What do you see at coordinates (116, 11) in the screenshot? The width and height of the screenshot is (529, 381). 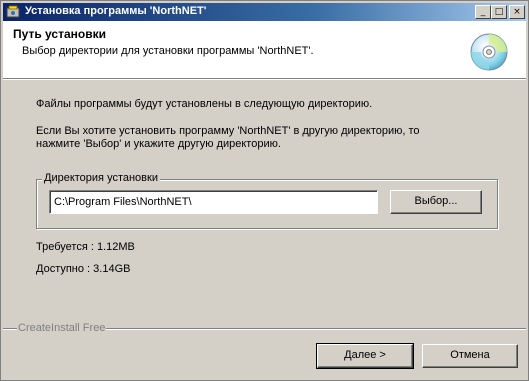 I see `window-title: Установка программы 'NorthNET'` at bounding box center [116, 11].